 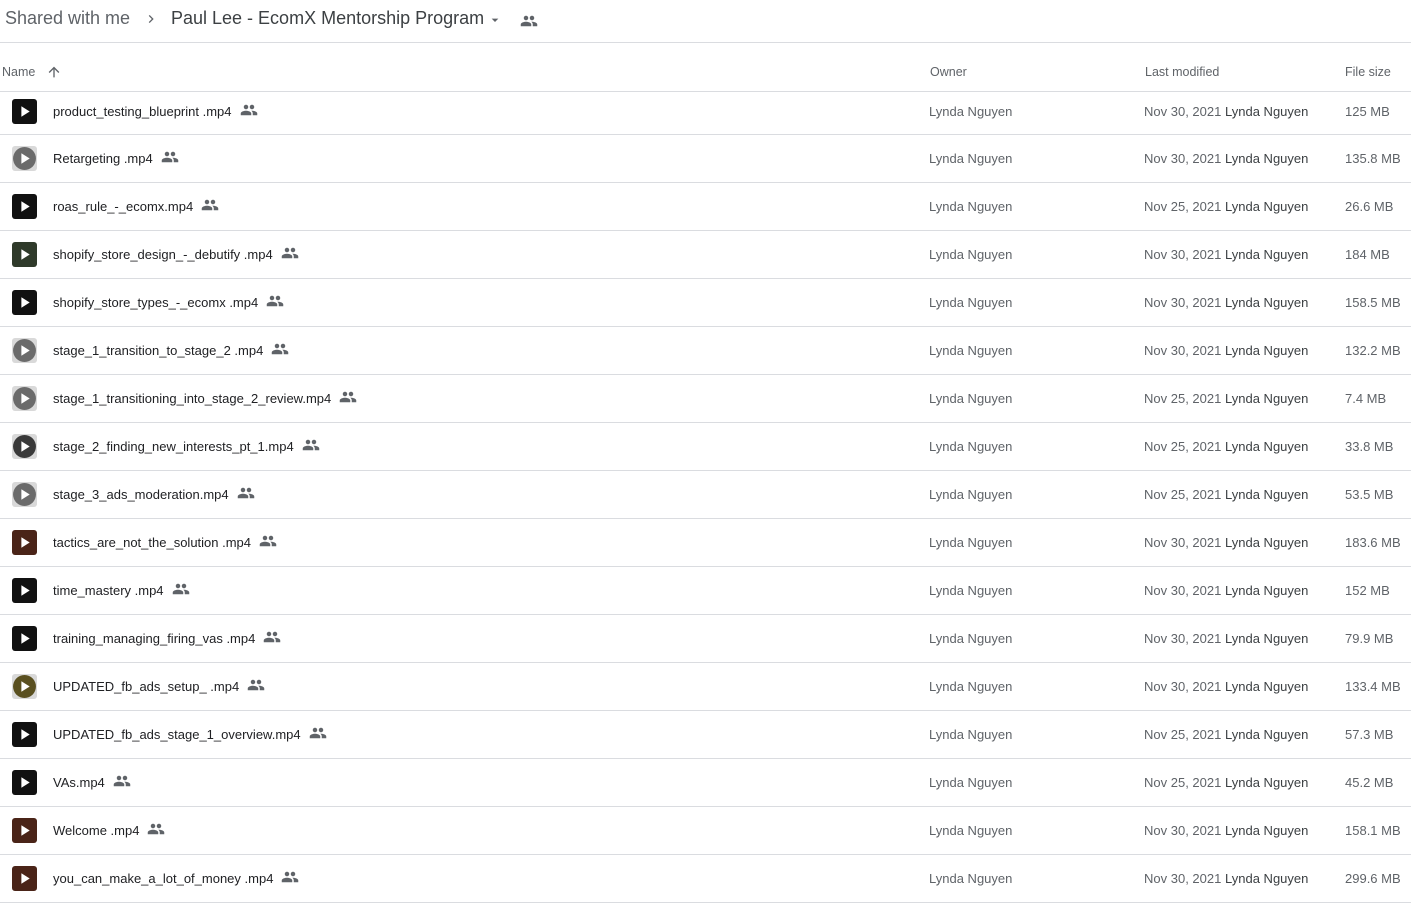 I want to click on file-name: stage_3_ads_moderation.mp4, so click(x=154, y=494).